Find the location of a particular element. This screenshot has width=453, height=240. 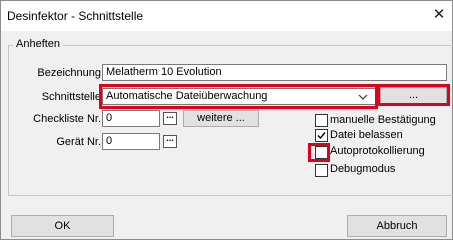

checkbox-manuelle-bestaetigung is located at coordinates (321, 120).